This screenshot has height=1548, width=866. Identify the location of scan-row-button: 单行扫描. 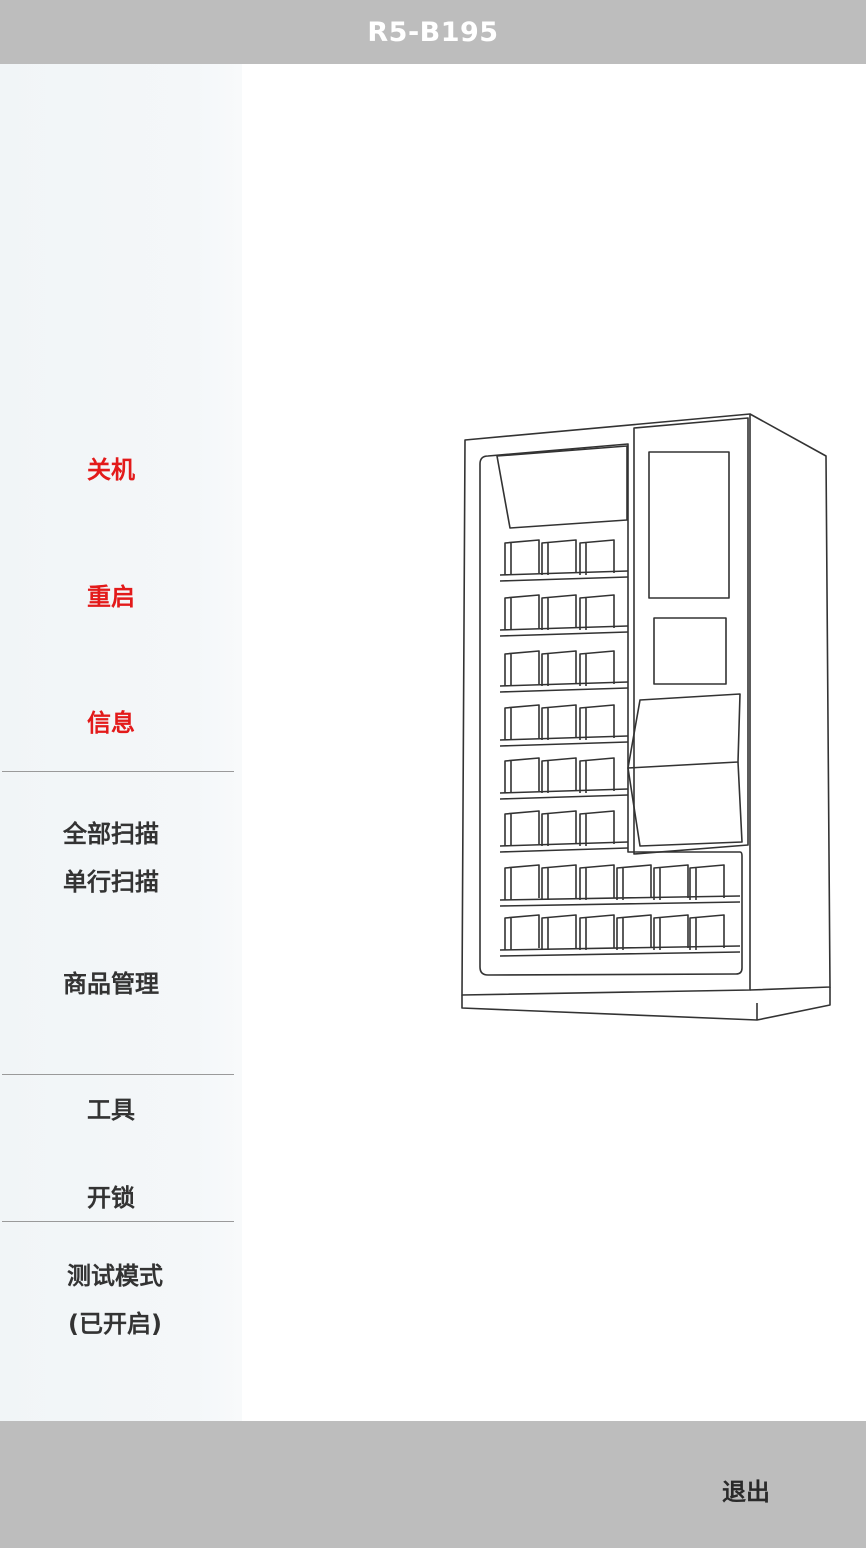
(111, 882).